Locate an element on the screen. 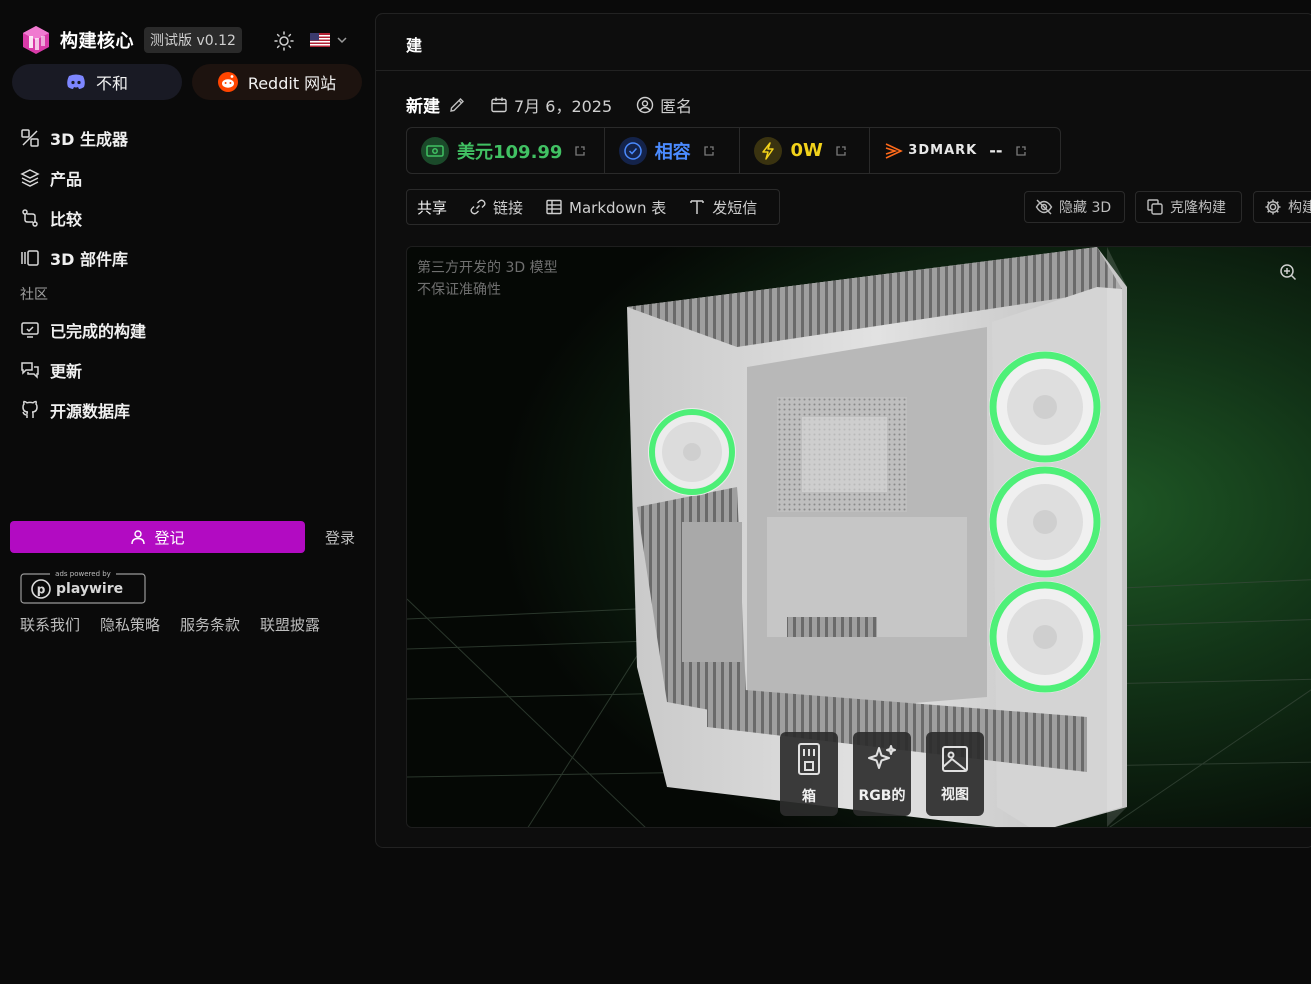 This screenshot has width=1311, height=984. badge-check-icon is located at coordinates (632, 150).